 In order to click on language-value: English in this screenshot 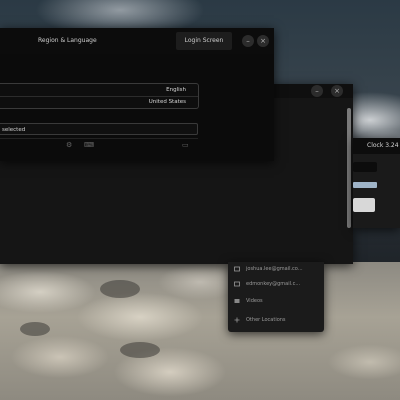, I will do `click(176, 90)`.